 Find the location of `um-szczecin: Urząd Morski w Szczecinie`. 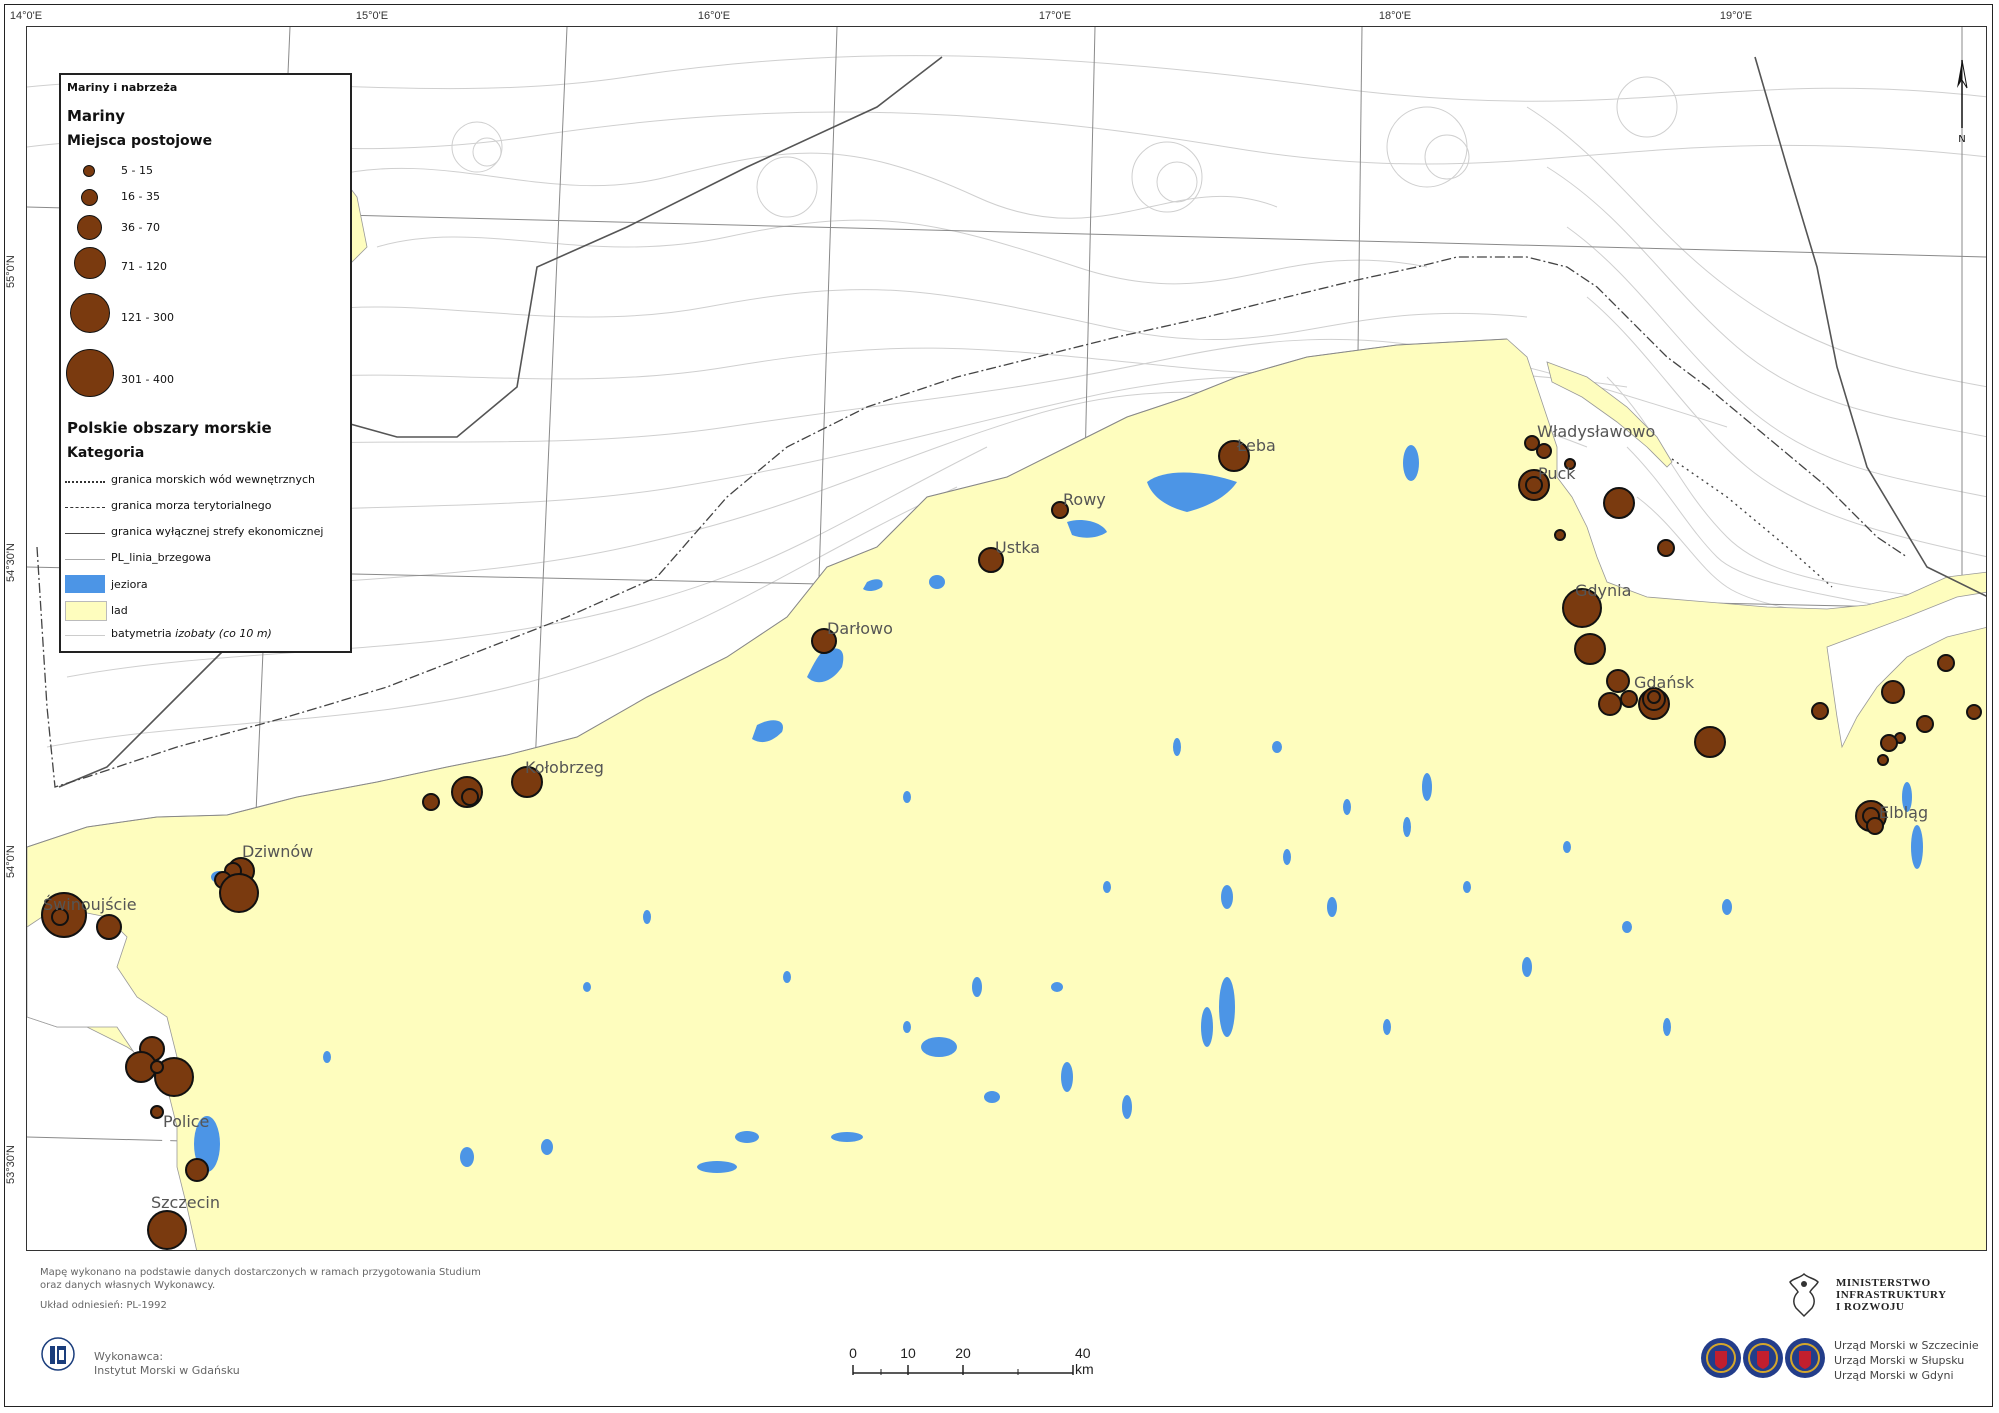

um-szczecin: Urząd Morski w Szczecinie is located at coordinates (1906, 1345).